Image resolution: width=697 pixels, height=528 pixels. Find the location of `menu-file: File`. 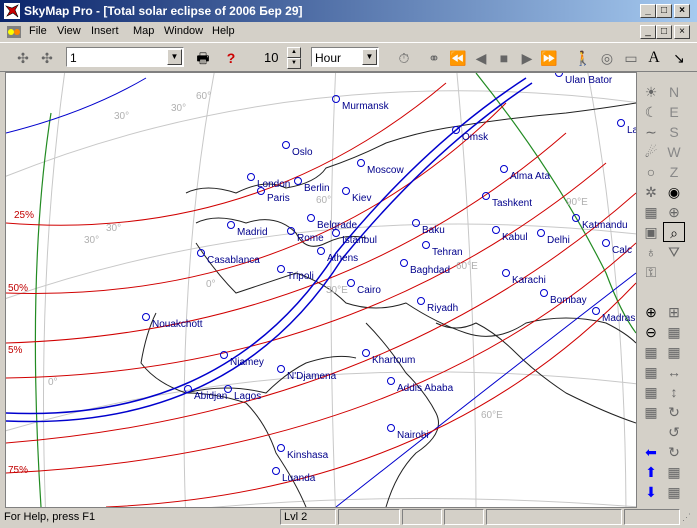

menu-file: File is located at coordinates (38, 31).